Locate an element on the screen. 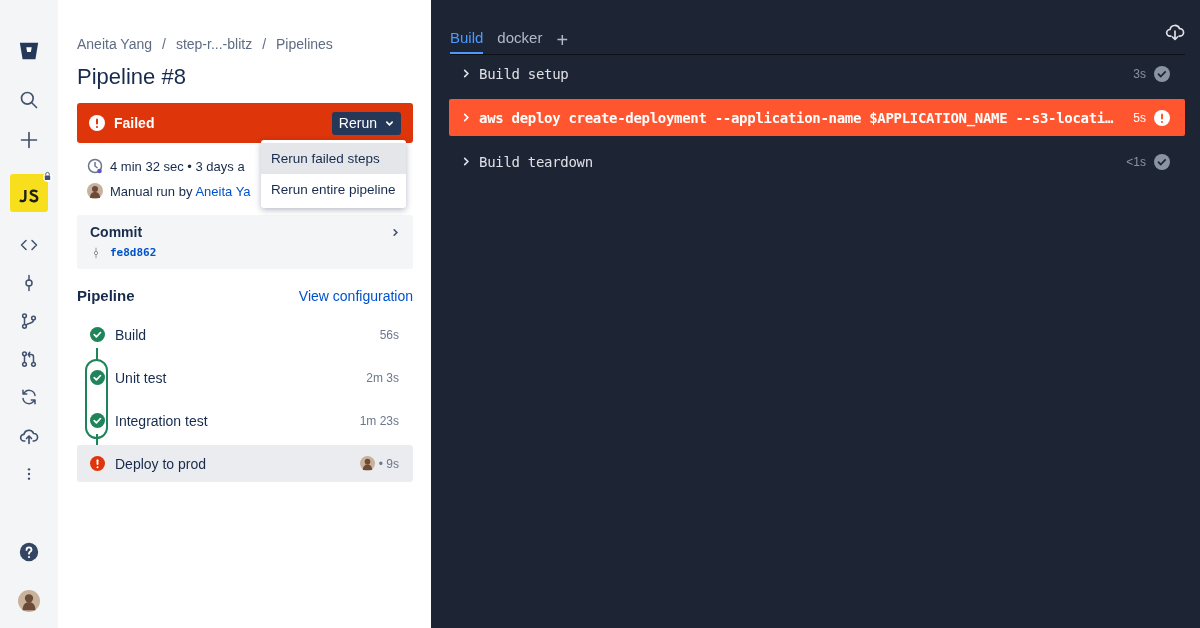  step-name: Deploy to prod is located at coordinates (161, 463).